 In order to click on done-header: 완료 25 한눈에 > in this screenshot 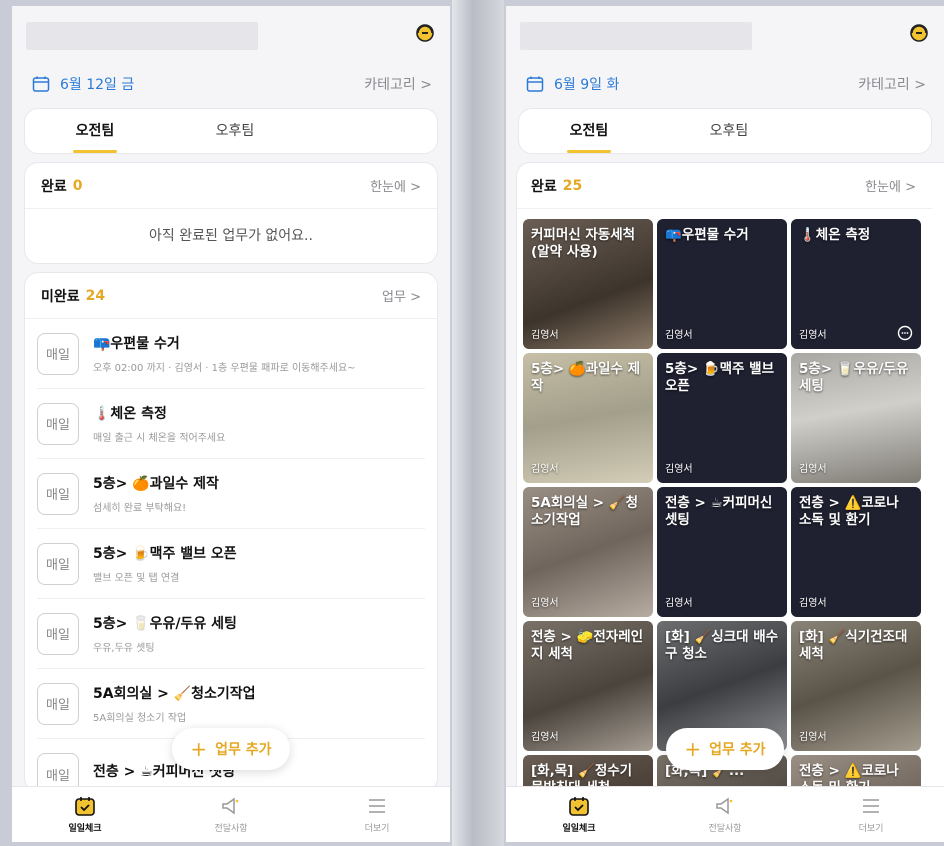, I will do `click(724, 186)`.